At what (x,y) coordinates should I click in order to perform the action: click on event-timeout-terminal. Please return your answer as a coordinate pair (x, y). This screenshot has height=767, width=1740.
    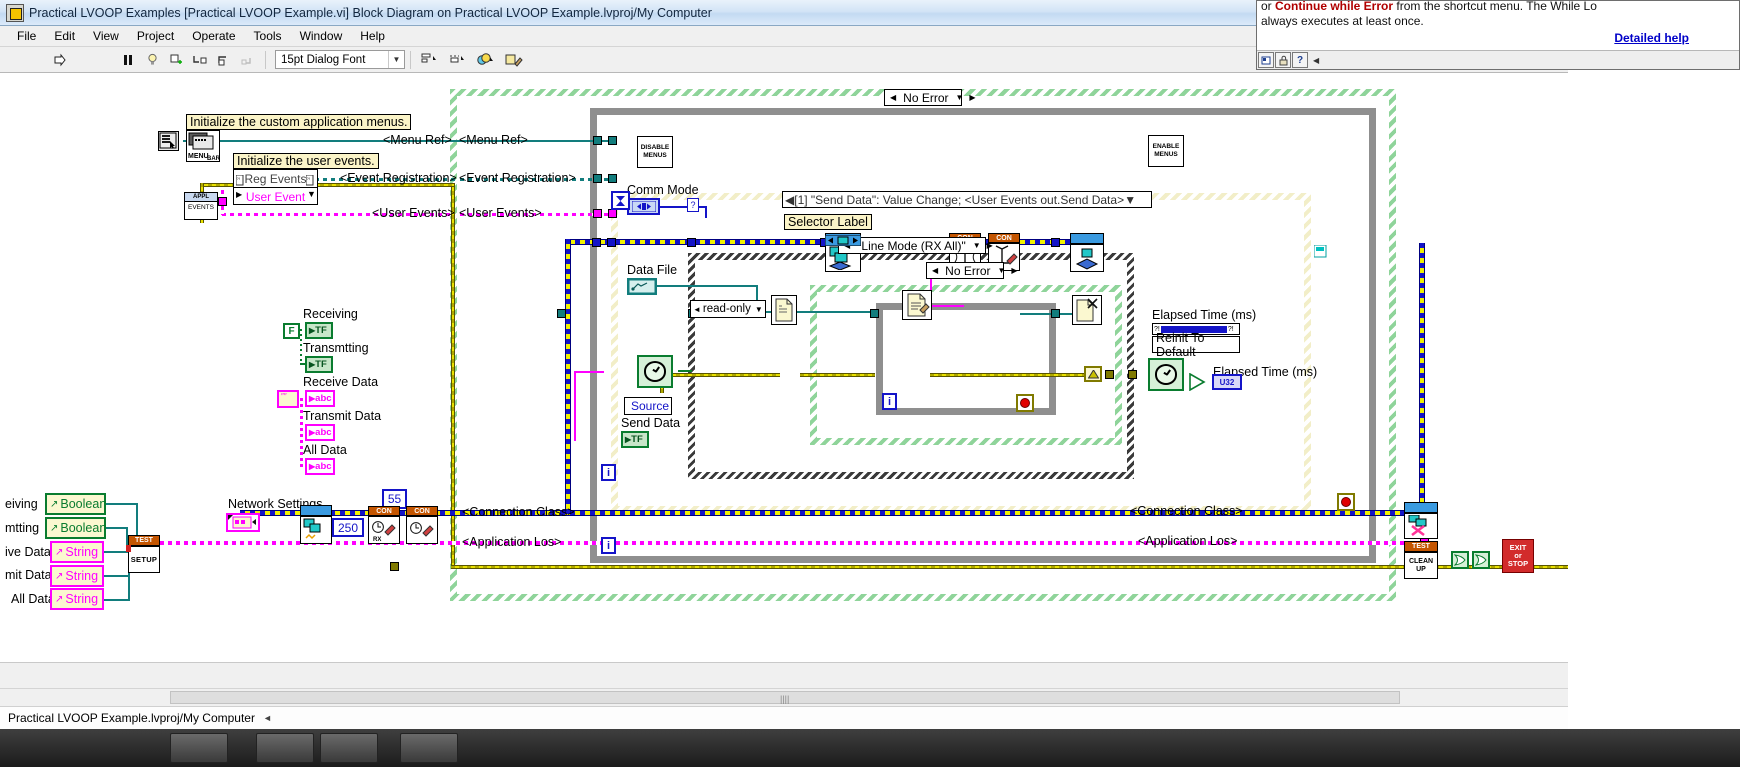
    Looking at the image, I should click on (620, 200).